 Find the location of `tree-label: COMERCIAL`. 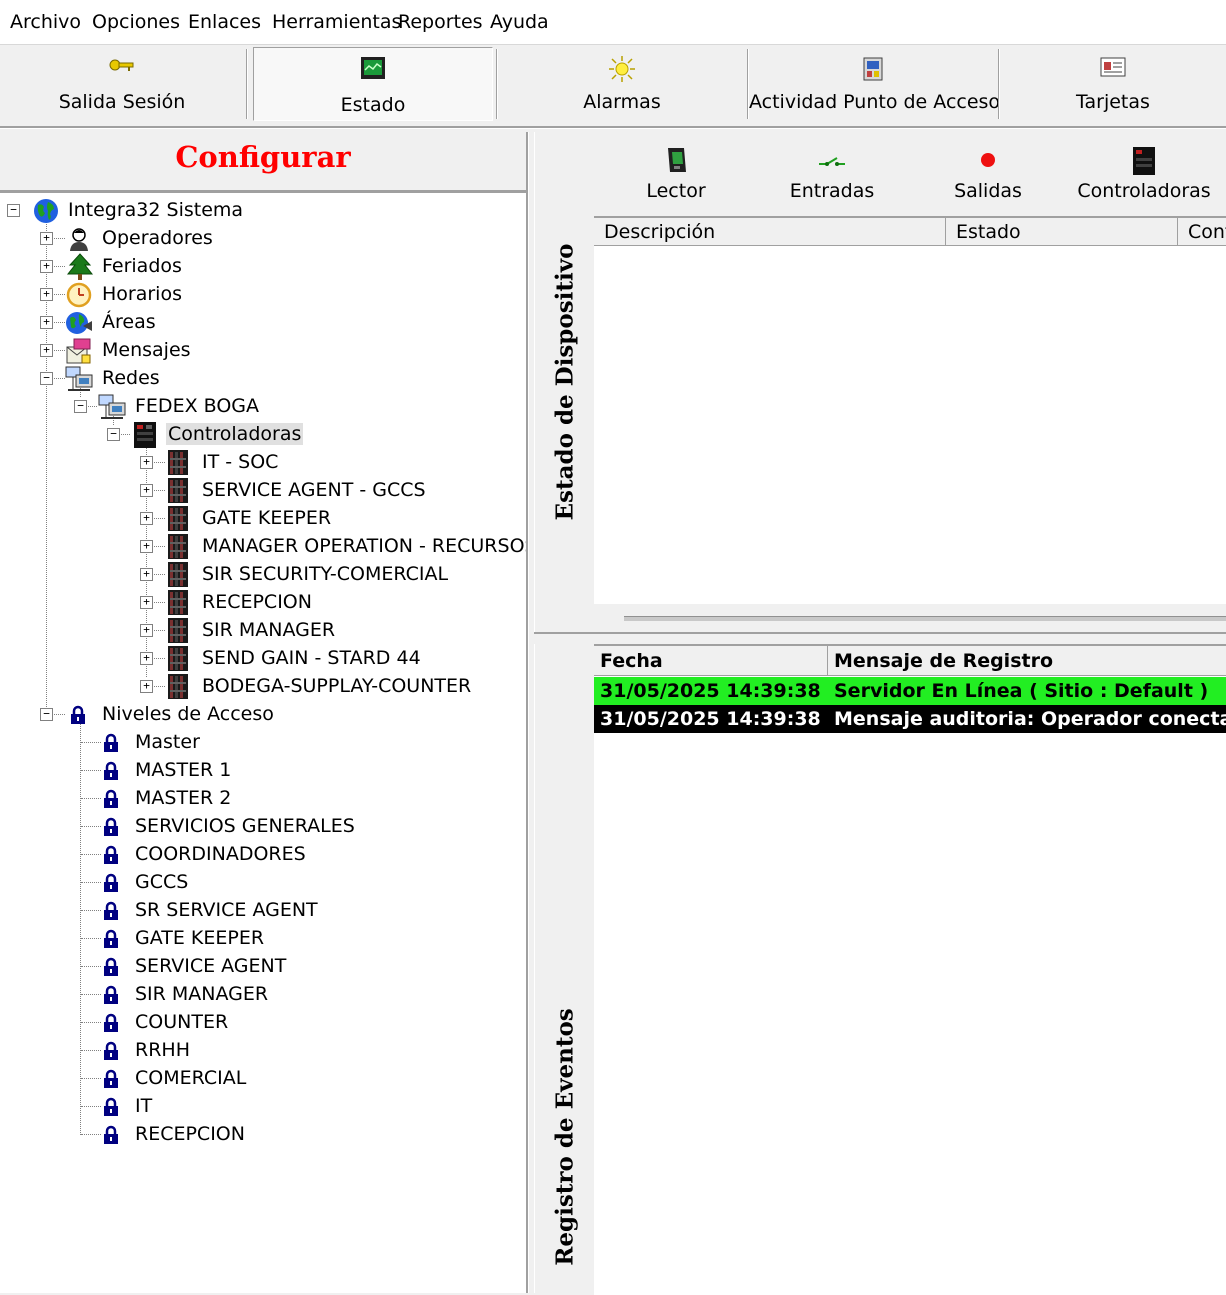

tree-label: COMERCIAL is located at coordinates (191, 1078).